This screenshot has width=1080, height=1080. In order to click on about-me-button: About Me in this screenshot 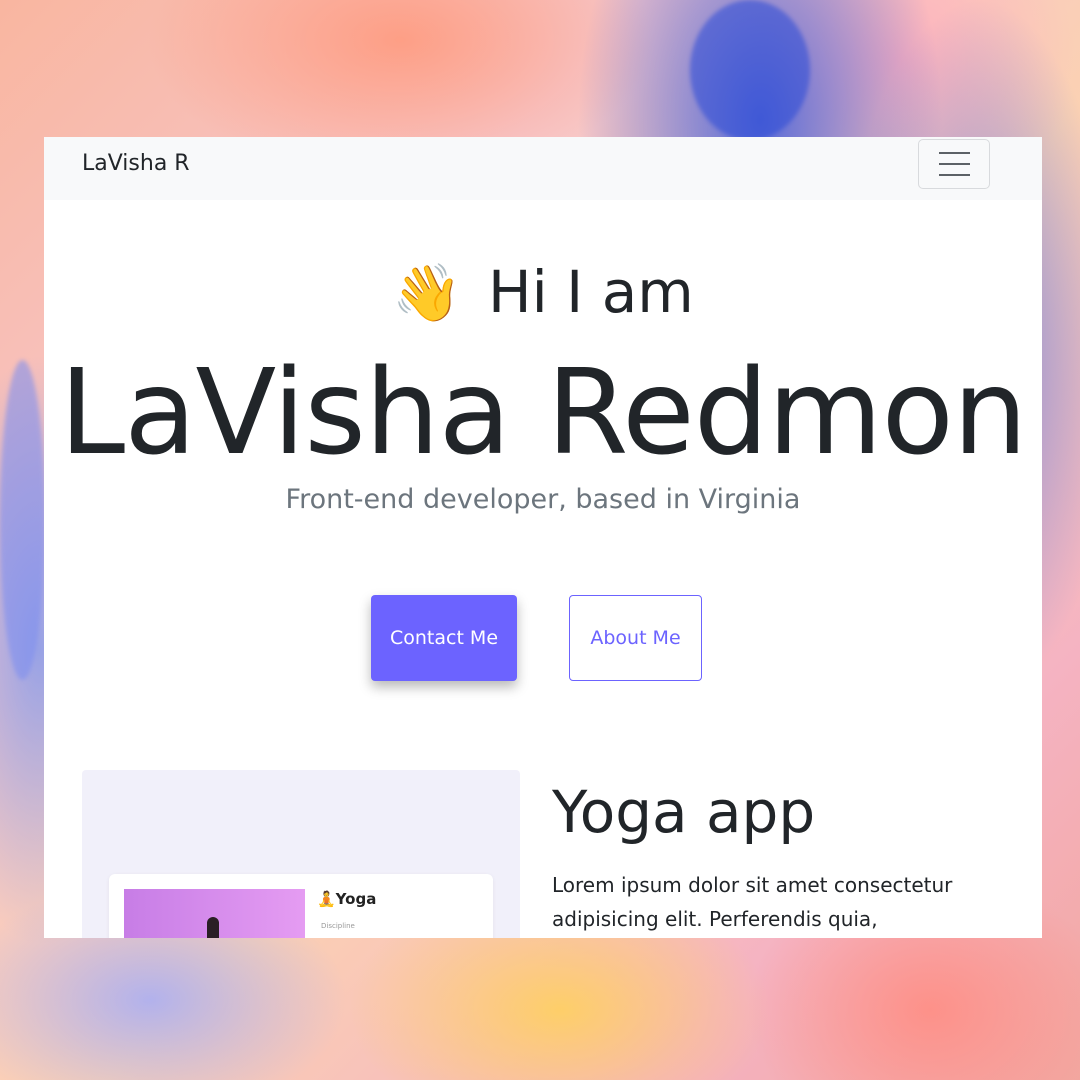, I will do `click(635, 638)`.